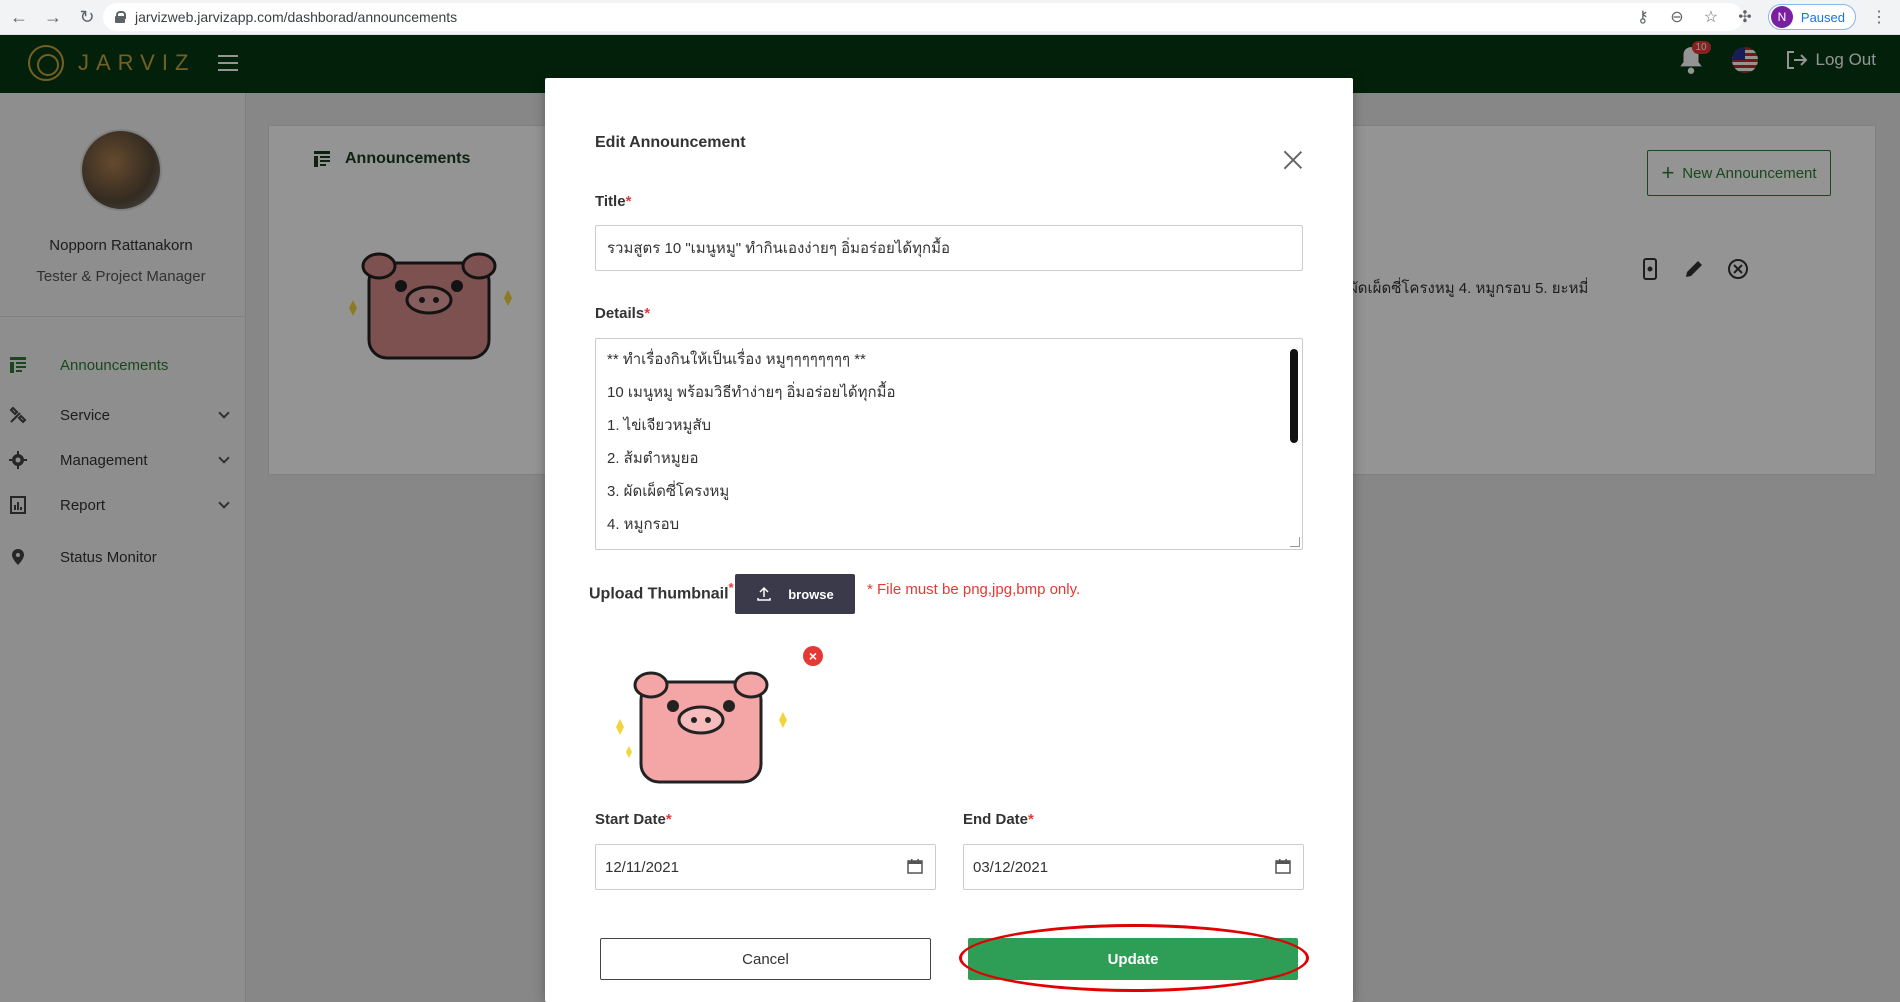 The image size is (1900, 1002). I want to click on key-icon: ⚷, so click(1643, 17).